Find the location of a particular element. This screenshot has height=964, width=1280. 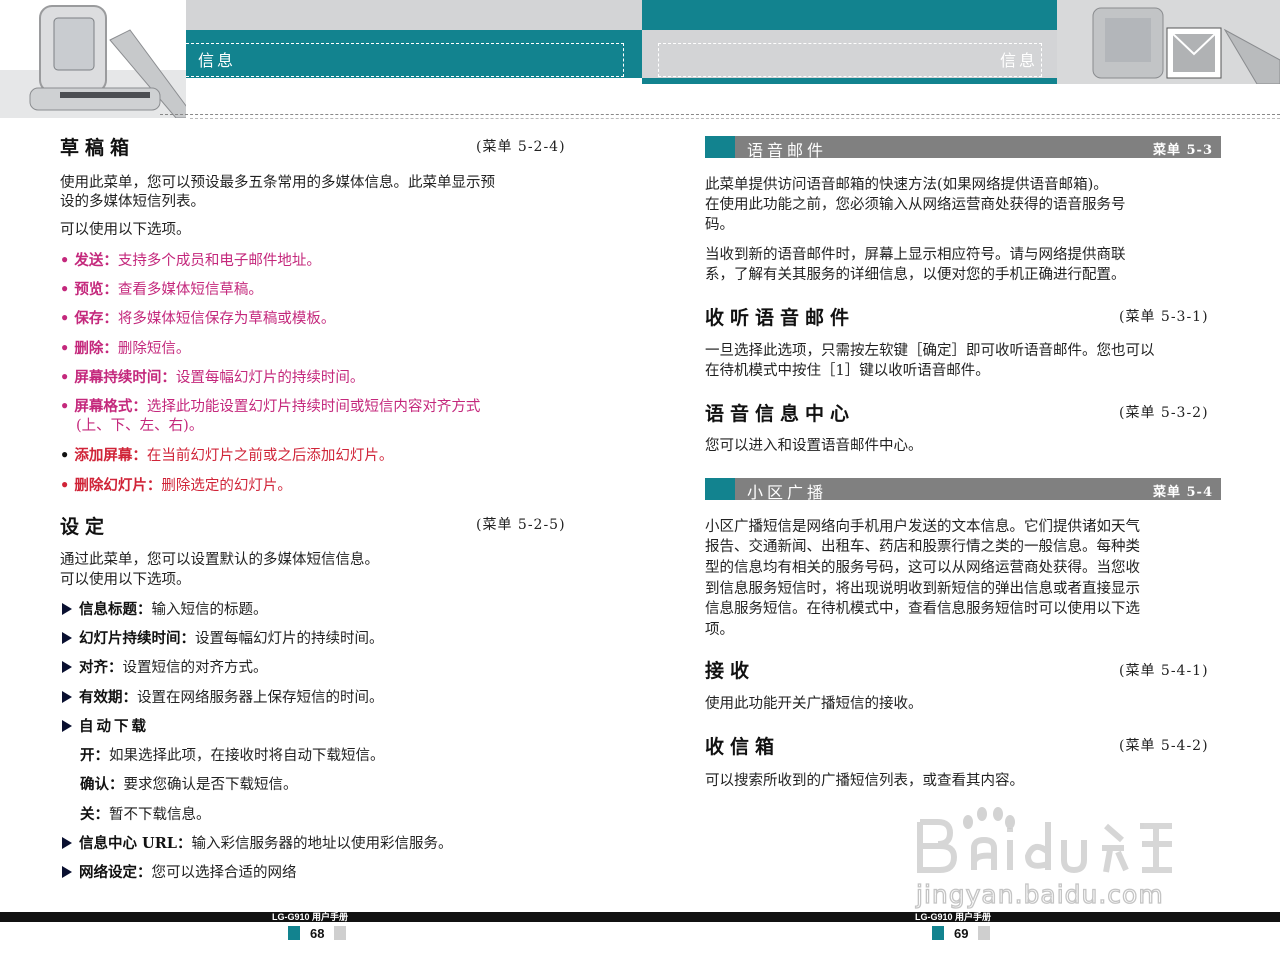

listen-line1: 一旦选择此选项，只需按左软键［确定］即可收听语音邮件。您也可以 is located at coordinates (930, 351).